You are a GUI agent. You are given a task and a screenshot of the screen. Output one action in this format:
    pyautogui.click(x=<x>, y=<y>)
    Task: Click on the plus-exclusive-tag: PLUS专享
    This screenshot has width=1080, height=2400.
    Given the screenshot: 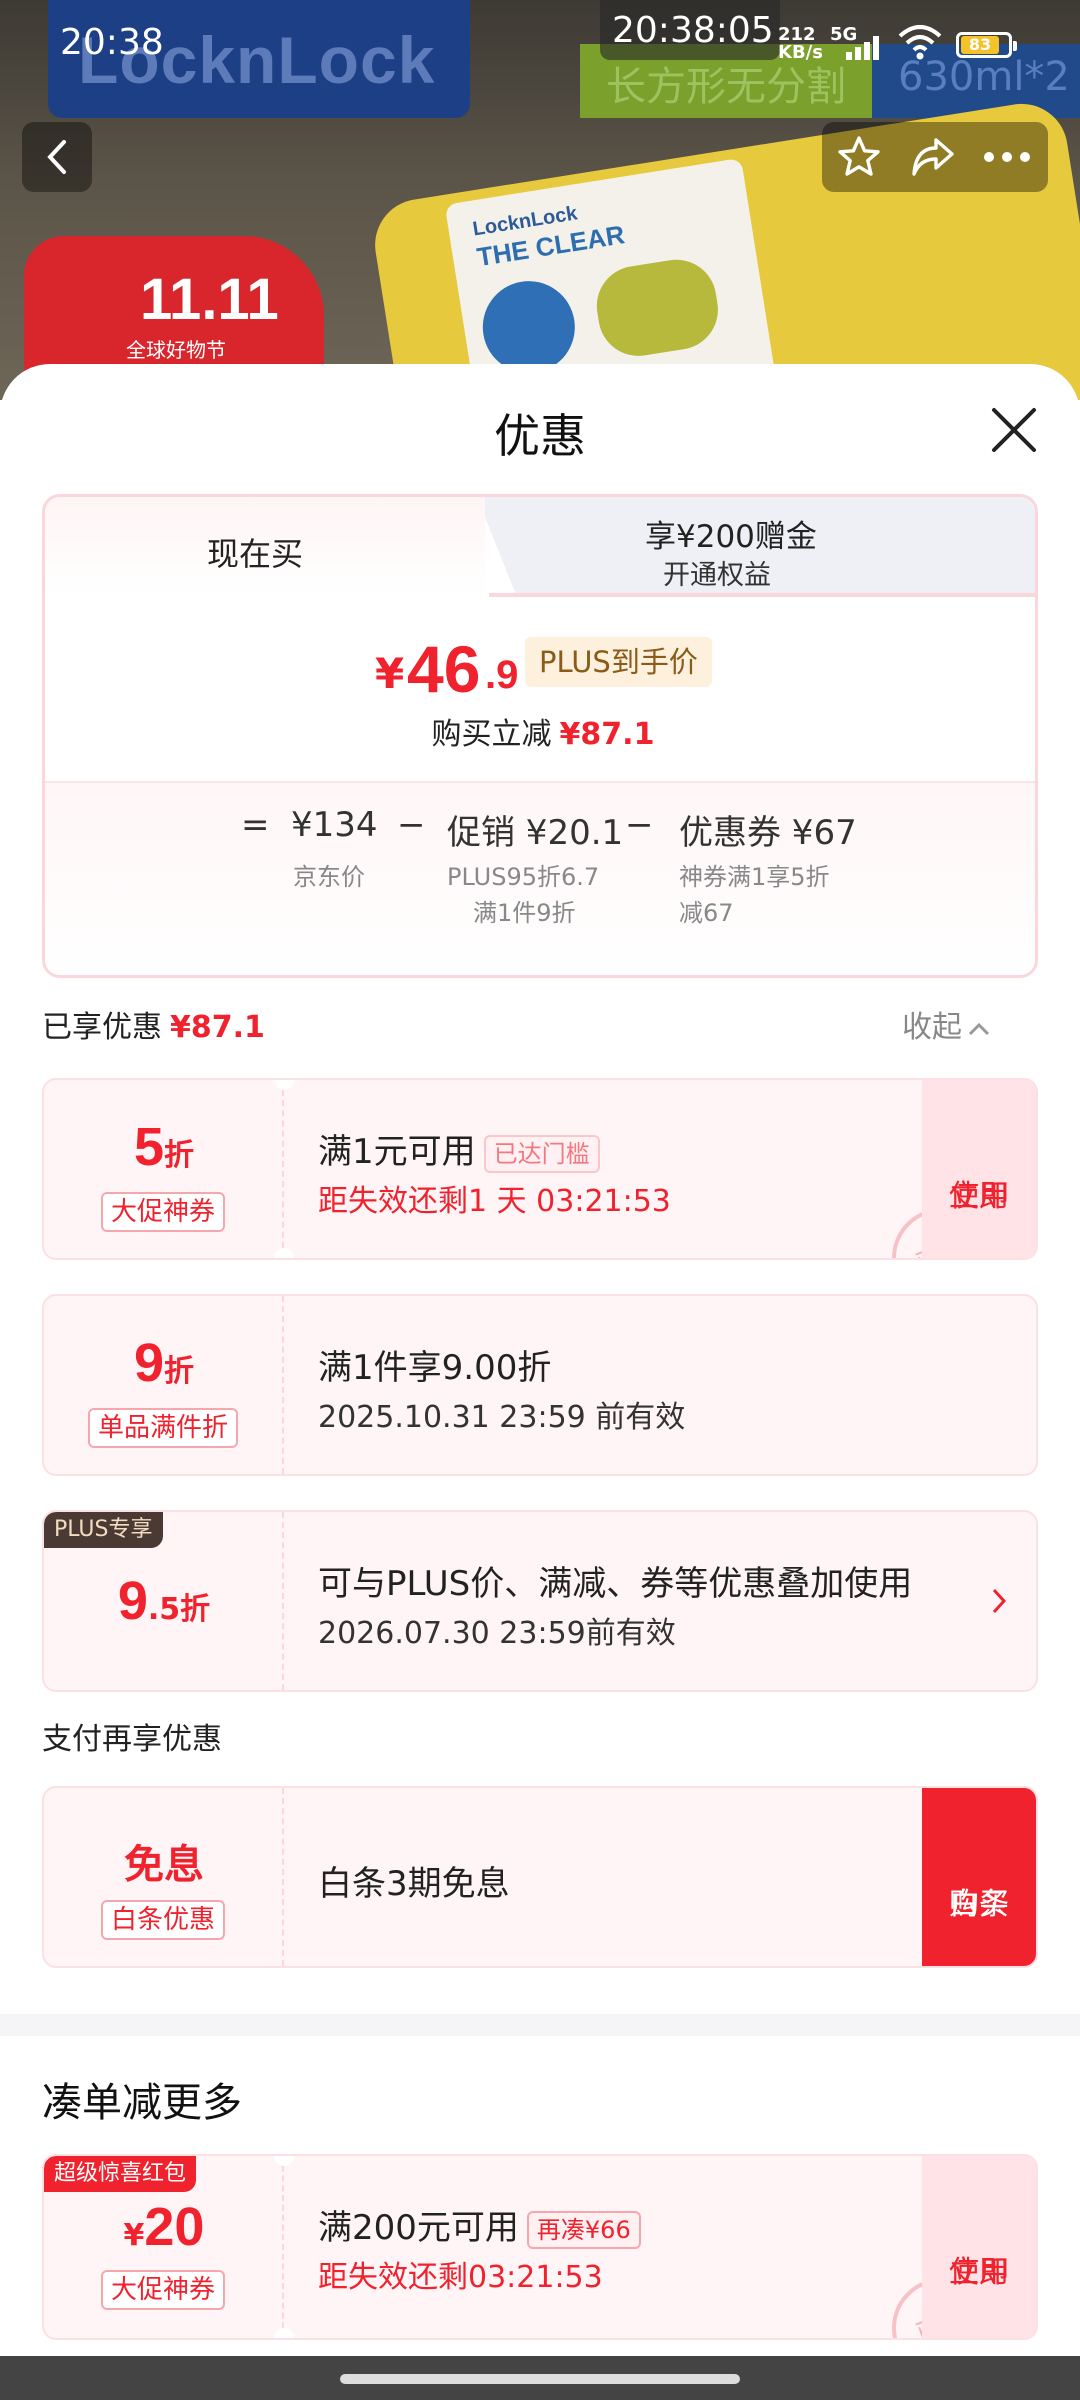 What is the action you would take?
    pyautogui.click(x=103, y=1530)
    